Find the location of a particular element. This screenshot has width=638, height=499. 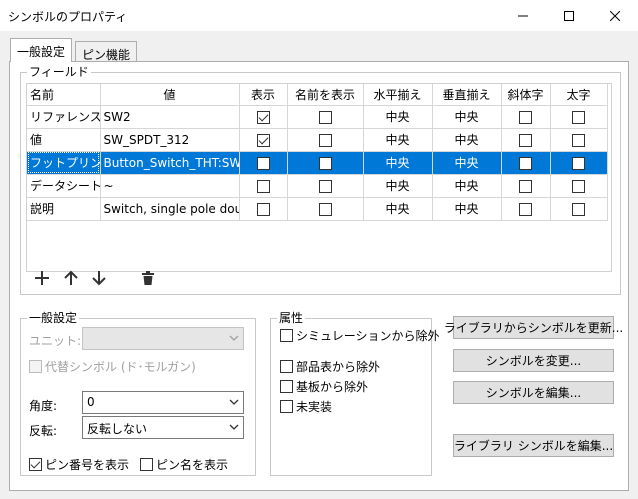

cell-name: リファレンス is located at coordinates (64, 117).